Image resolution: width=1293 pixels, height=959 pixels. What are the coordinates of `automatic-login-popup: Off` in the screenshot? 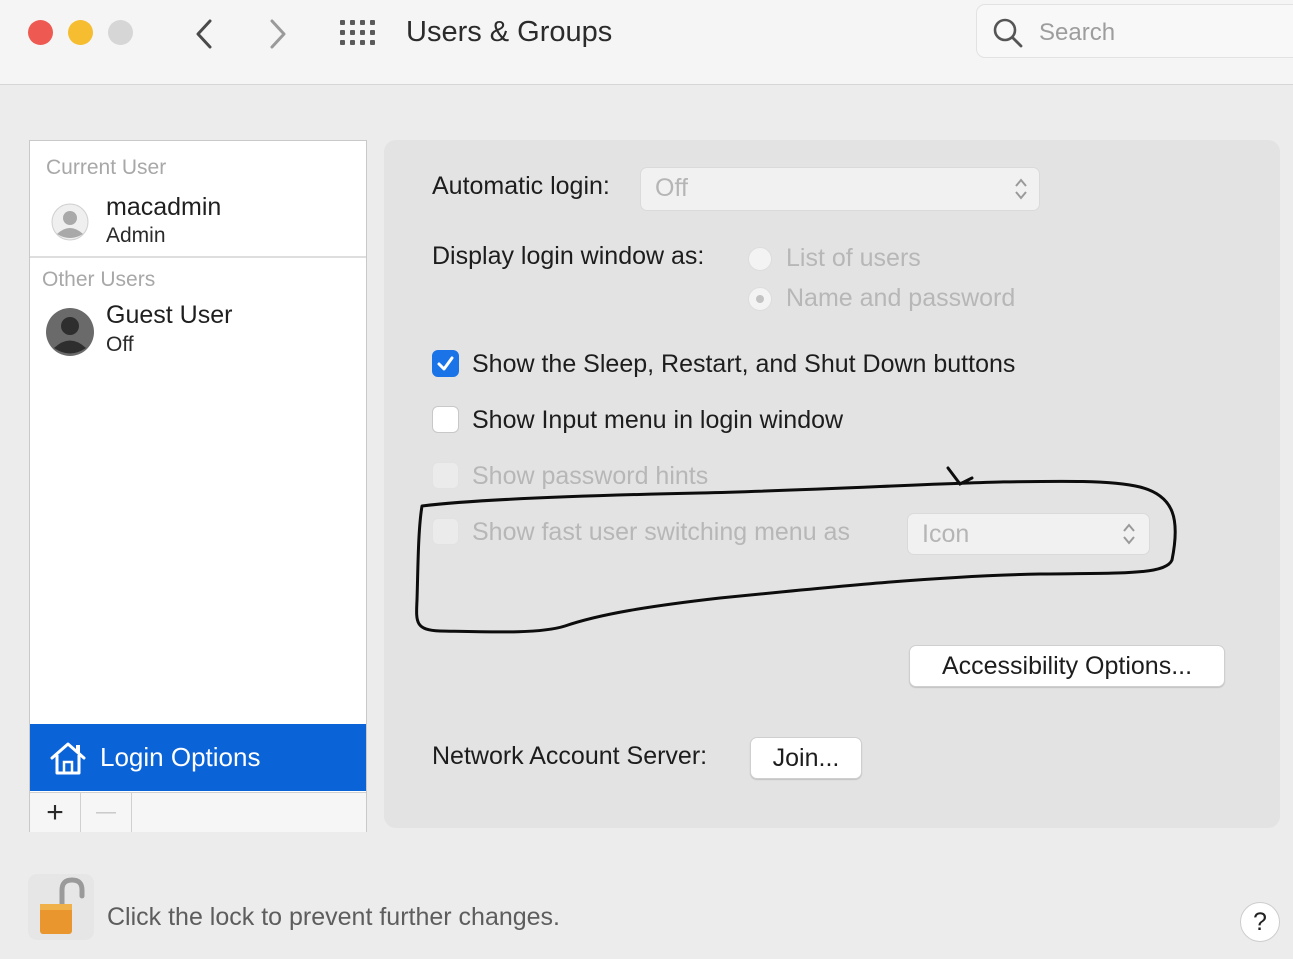 It's located at (840, 189).